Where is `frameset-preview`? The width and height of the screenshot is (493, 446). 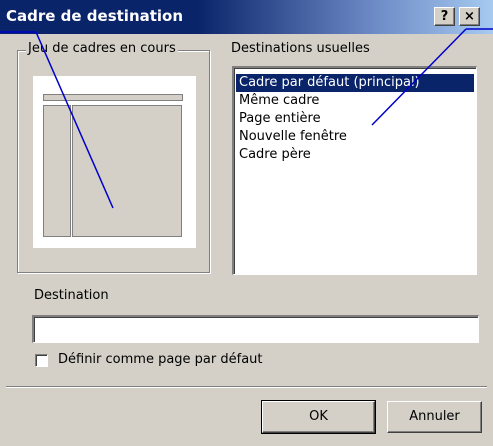
frameset-preview is located at coordinates (114, 162).